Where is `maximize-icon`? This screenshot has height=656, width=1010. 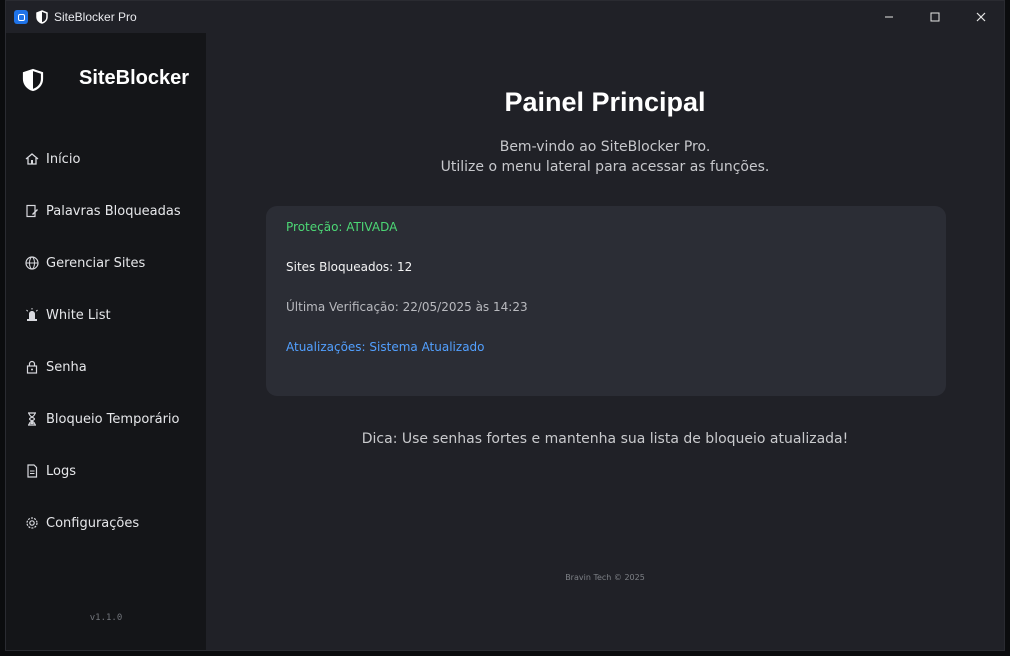 maximize-icon is located at coordinates (935, 17).